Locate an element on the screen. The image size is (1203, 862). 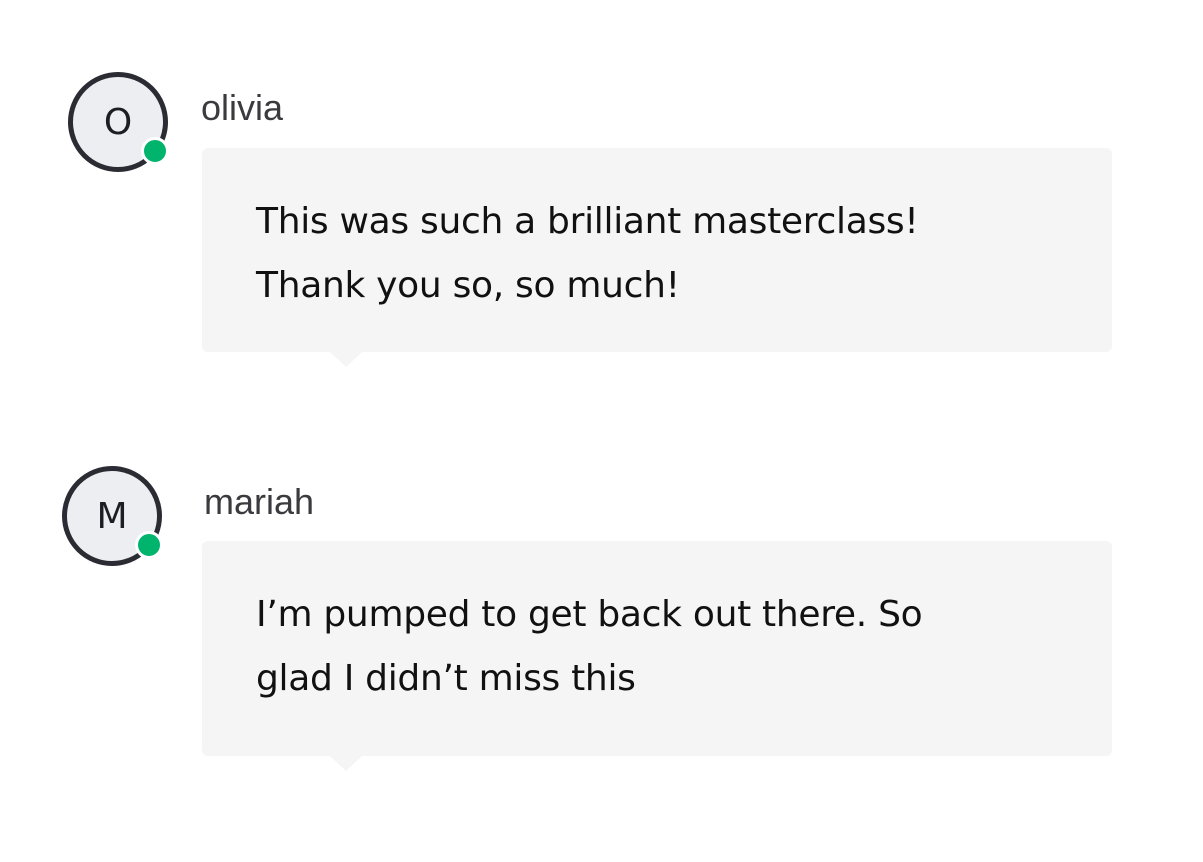
message-text-line: This was such a brilliant masterclass! is located at coordinates (587, 221).